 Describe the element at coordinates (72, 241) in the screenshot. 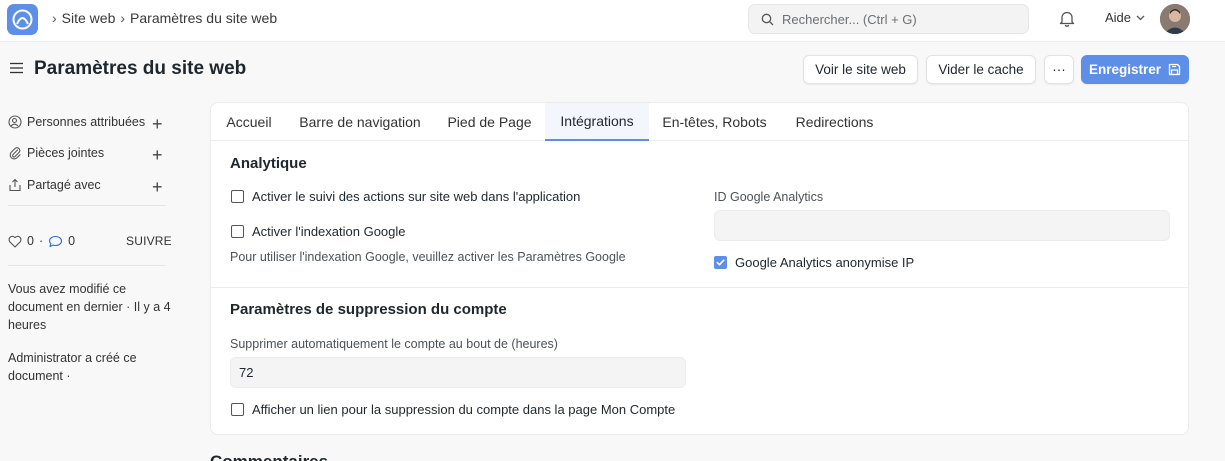

I see `comments-count: 0` at that location.